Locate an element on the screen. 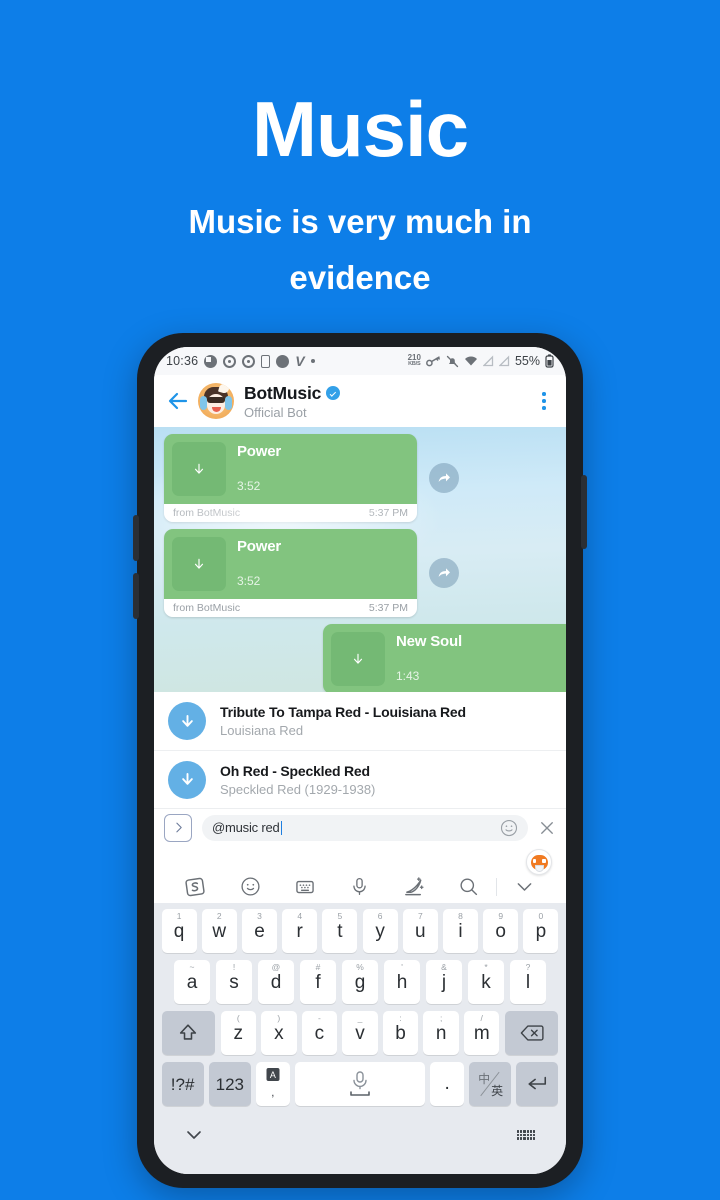 Image resolution: width=720 pixels, height=1200 pixels. keyboard-row-4: !?# 123 A , . 中 英 is located at coordinates (360, 1084).